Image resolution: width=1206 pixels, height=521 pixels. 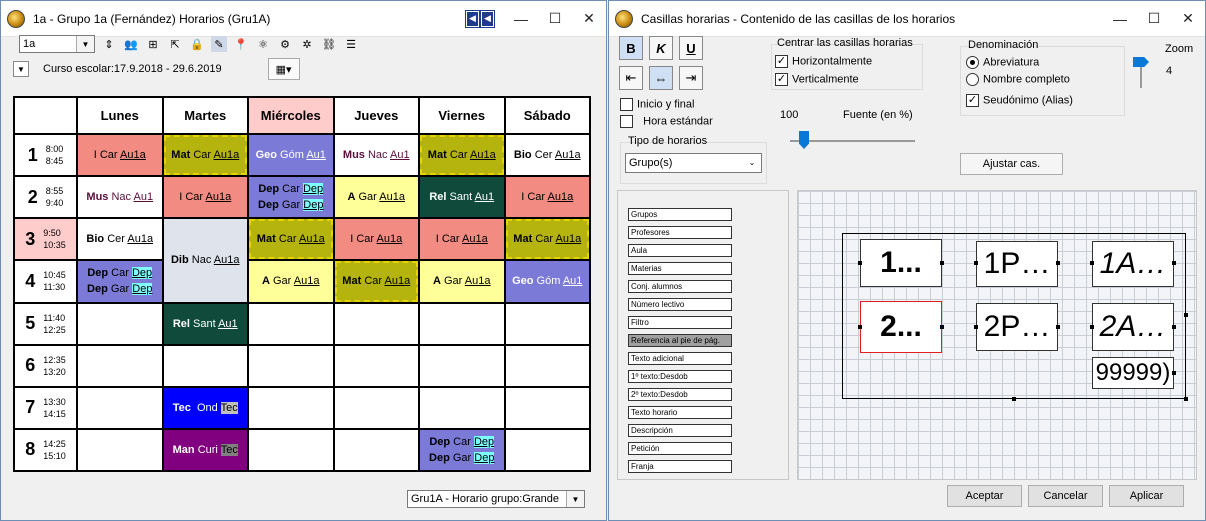 I want to click on adjust-button: Ajustar cas., so click(x=1011, y=164).